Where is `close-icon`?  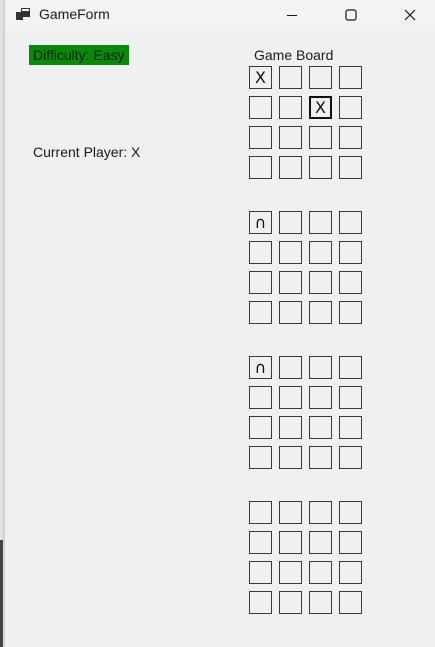 close-icon is located at coordinates (410, 15).